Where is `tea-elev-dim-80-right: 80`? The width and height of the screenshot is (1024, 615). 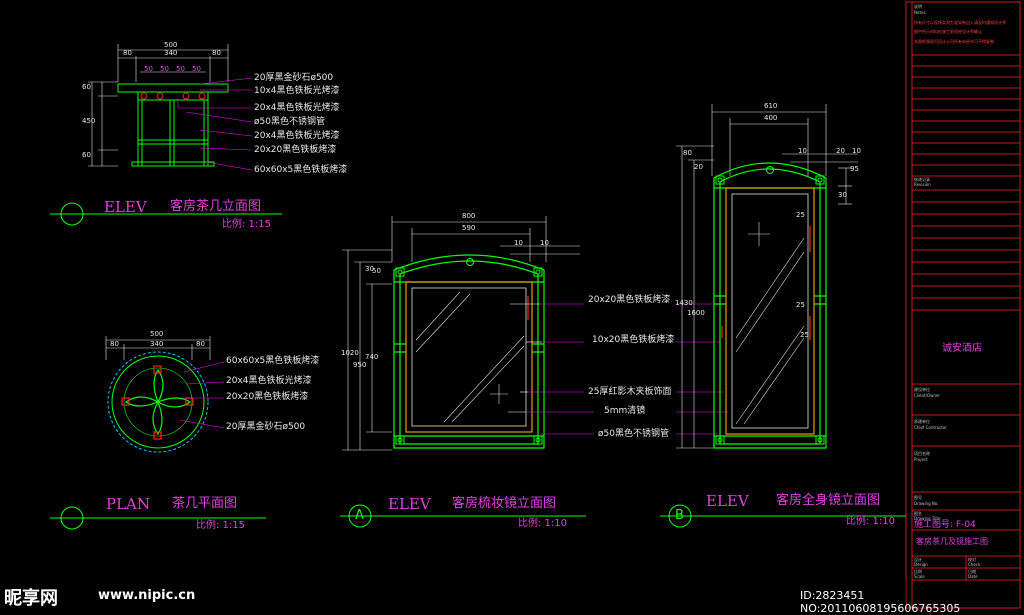 tea-elev-dim-80-right: 80 is located at coordinates (216, 53).